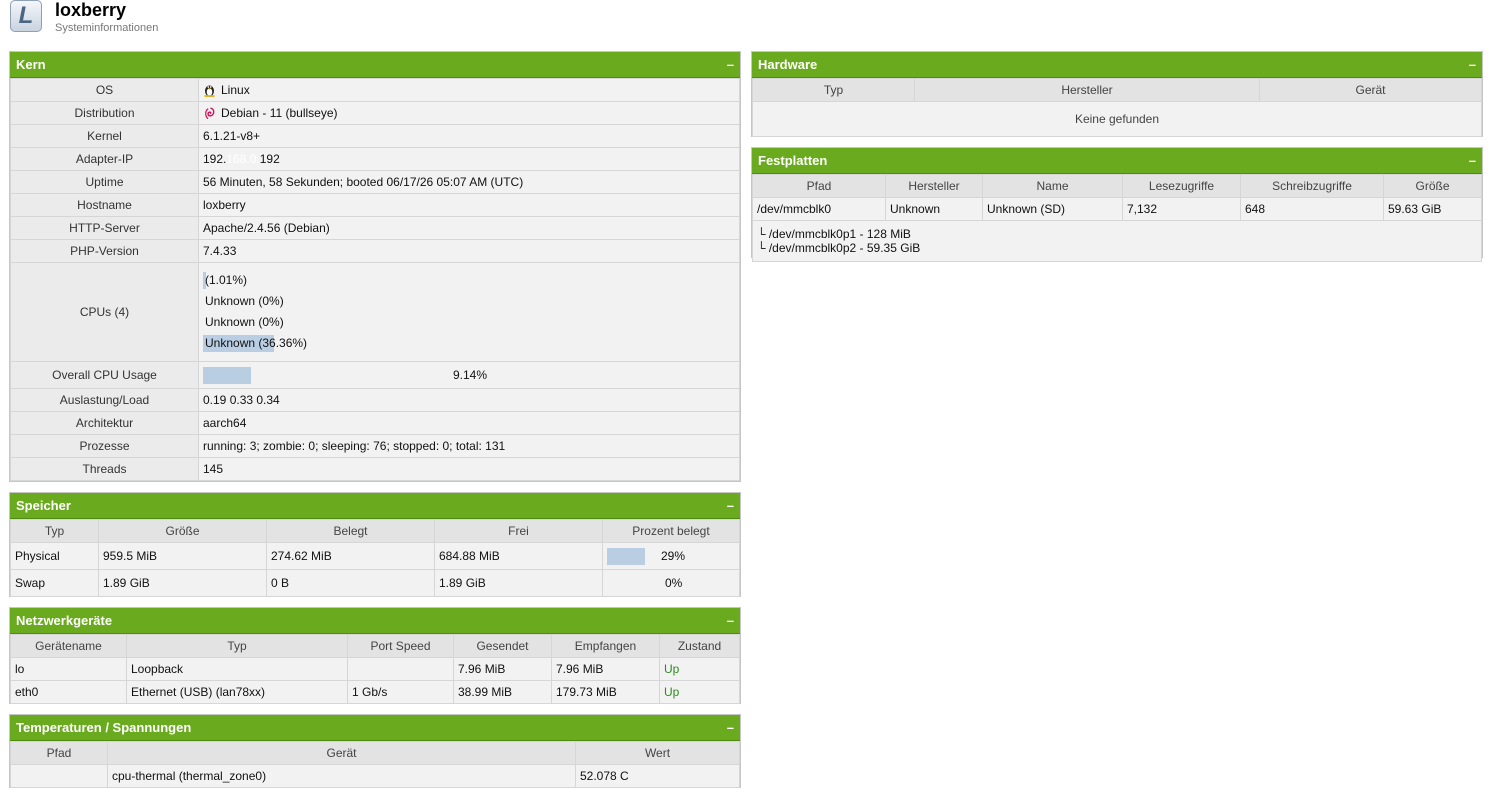  Describe the element at coordinates (107, 28) in the screenshot. I see `page-subtitle: Systeminformationen` at that location.